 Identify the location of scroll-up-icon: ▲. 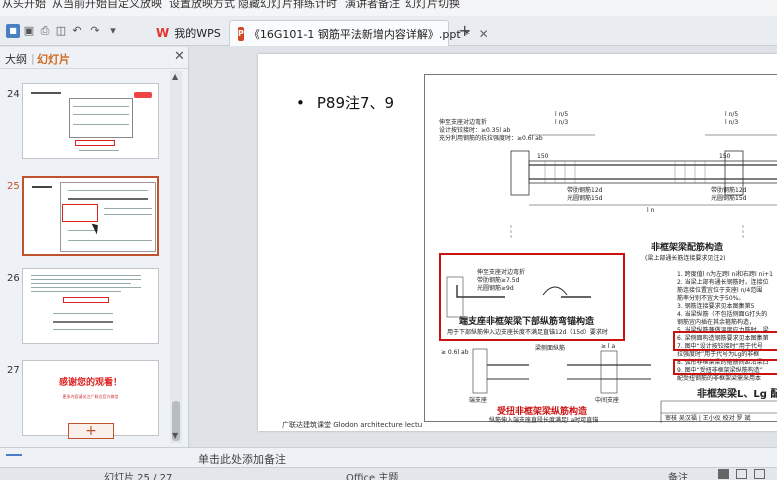
(175, 76).